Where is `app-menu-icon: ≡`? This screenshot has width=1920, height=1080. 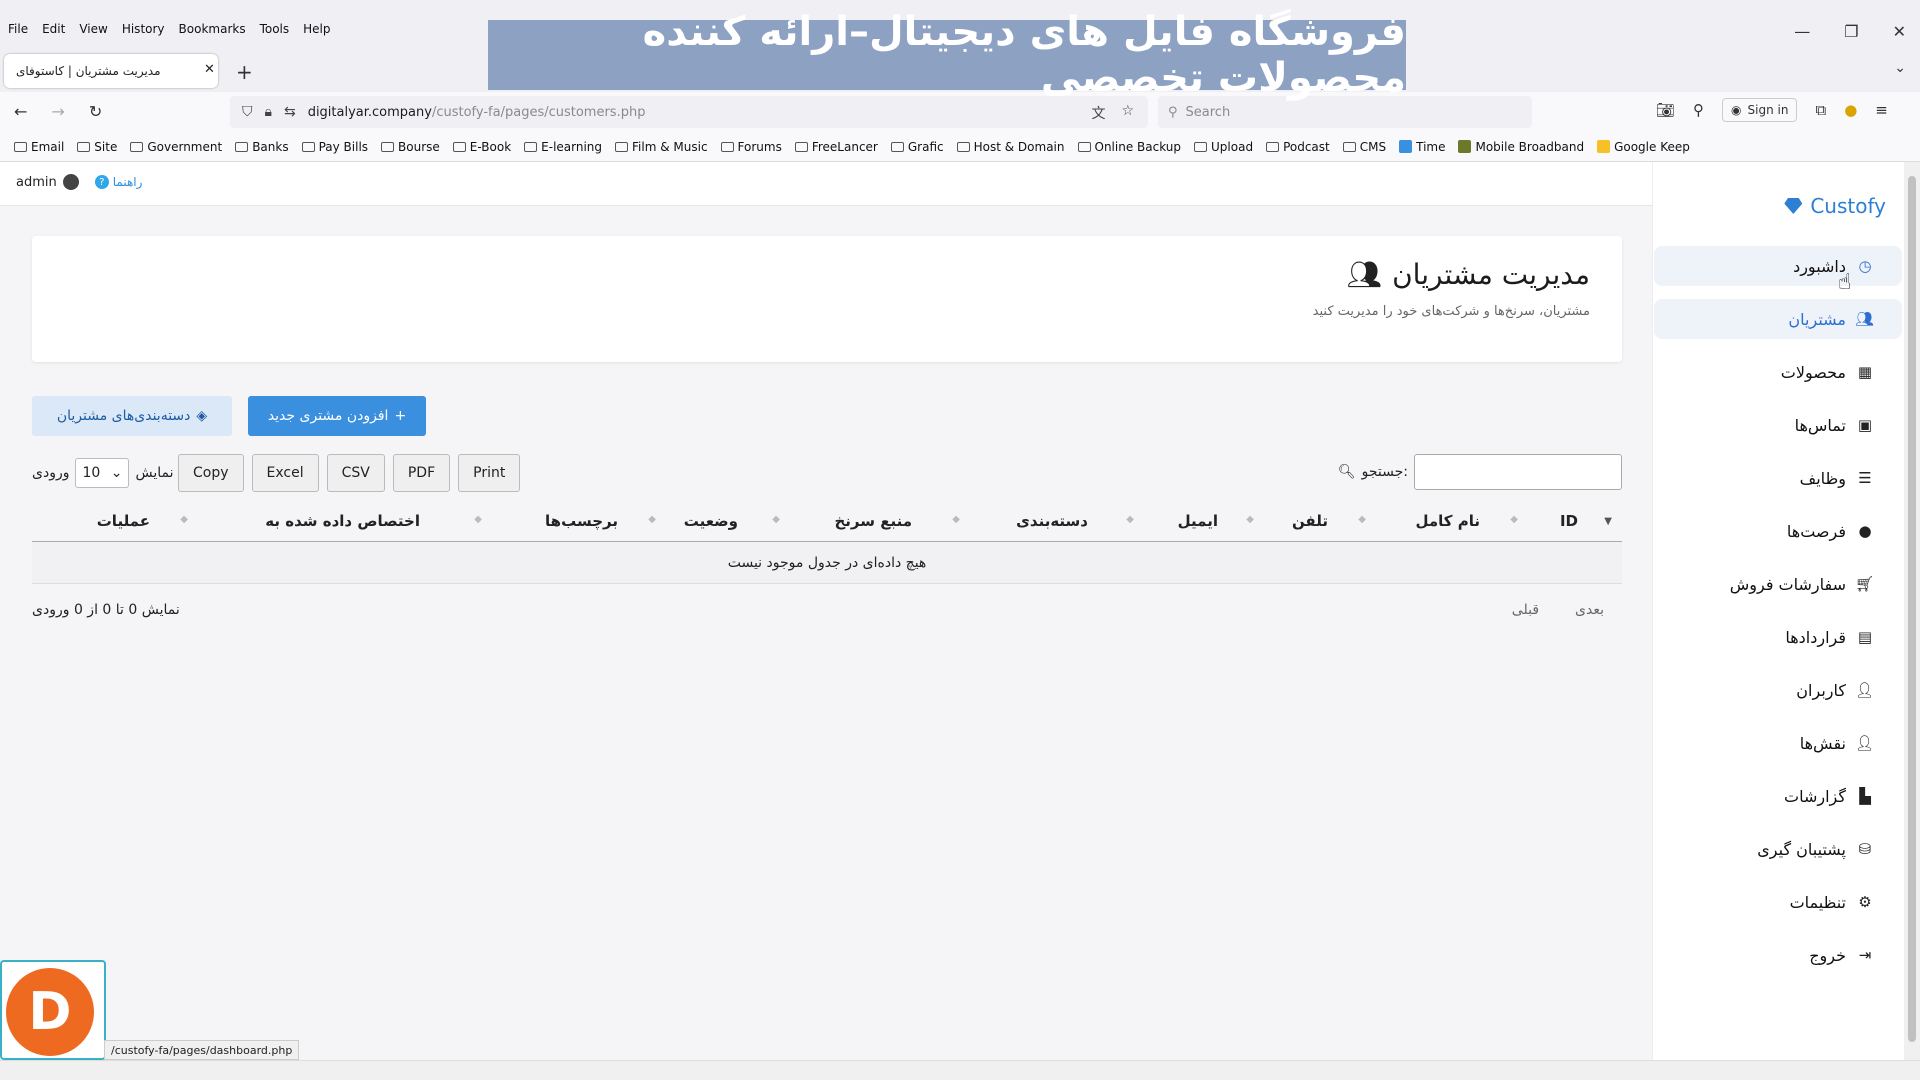
app-menu-icon: ≡ is located at coordinates (1881, 110).